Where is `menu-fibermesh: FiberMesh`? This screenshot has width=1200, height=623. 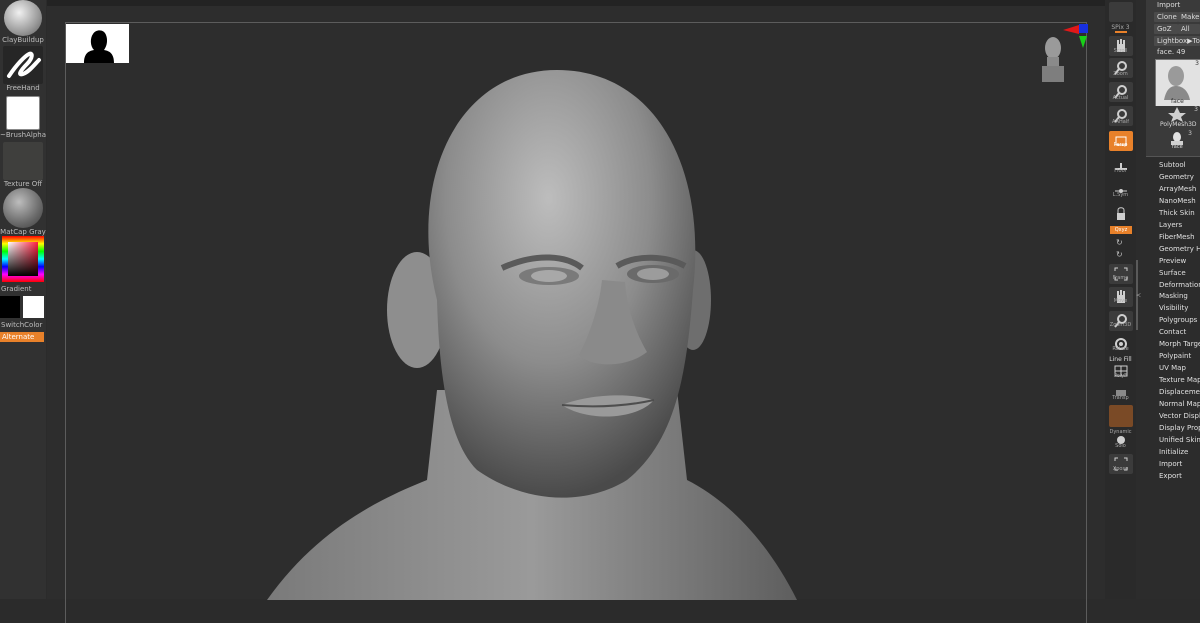
menu-fibermesh: FiberMesh is located at coordinates (1179, 237).